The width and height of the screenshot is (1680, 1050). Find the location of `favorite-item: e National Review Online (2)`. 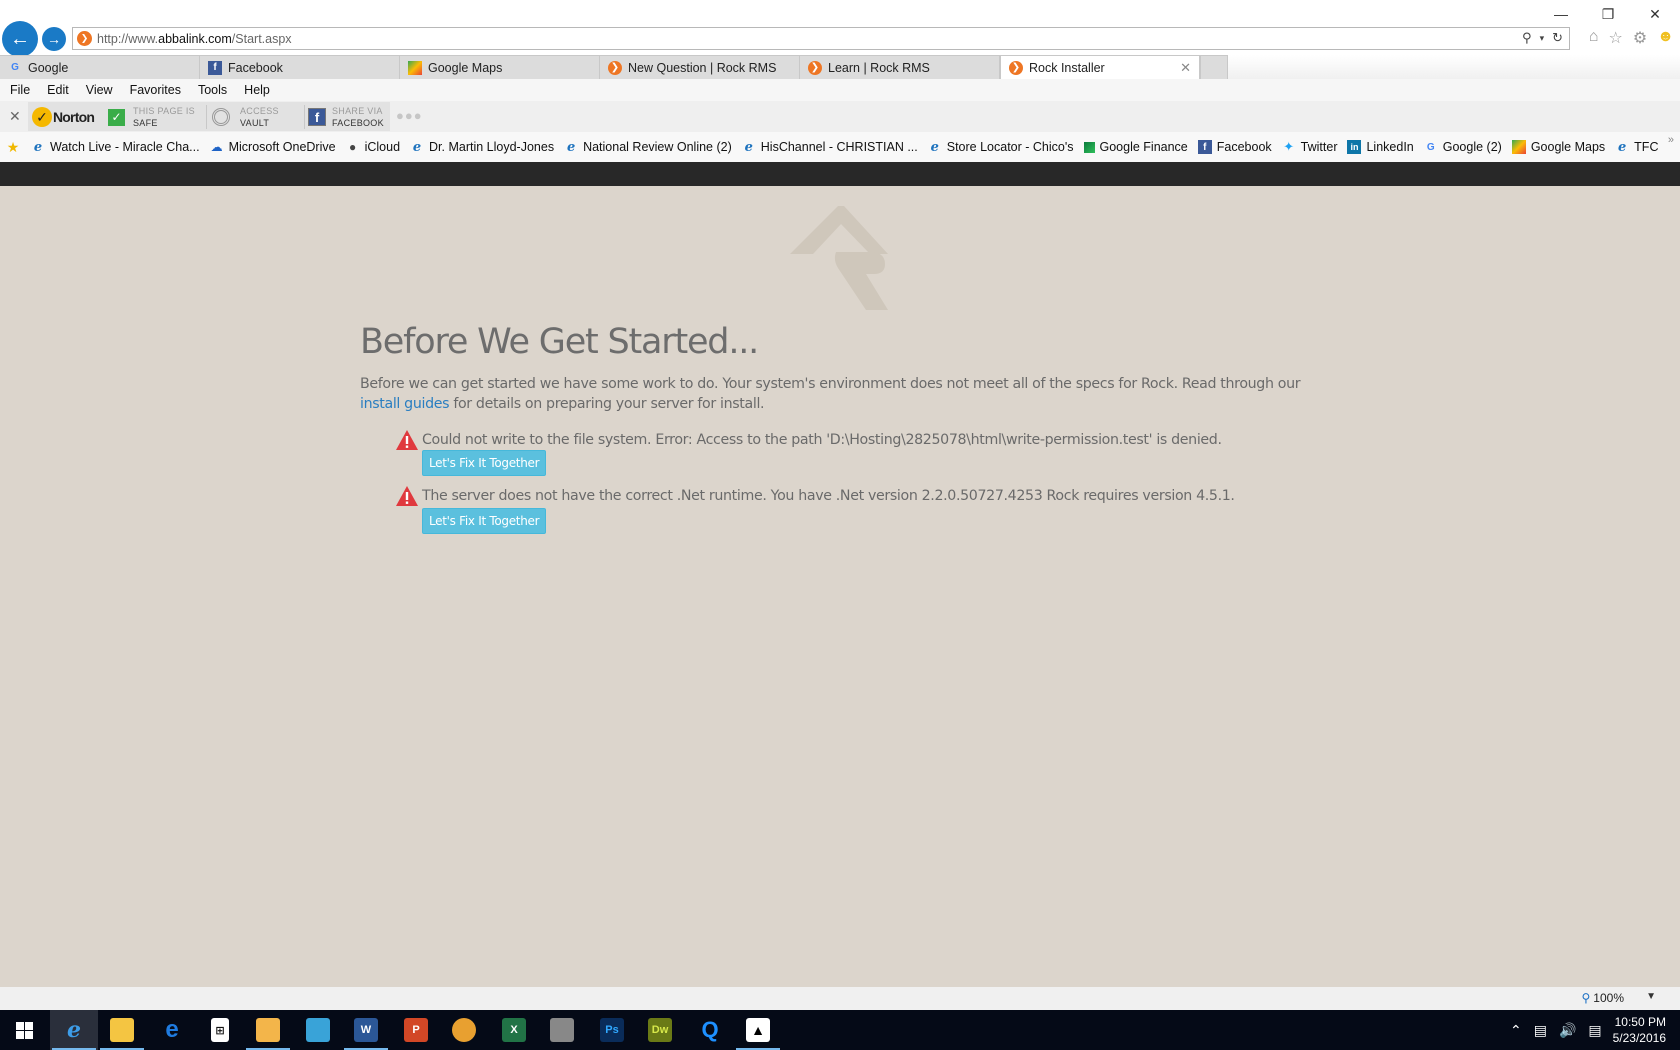

favorite-item: e National Review Online (2) is located at coordinates (648, 147).